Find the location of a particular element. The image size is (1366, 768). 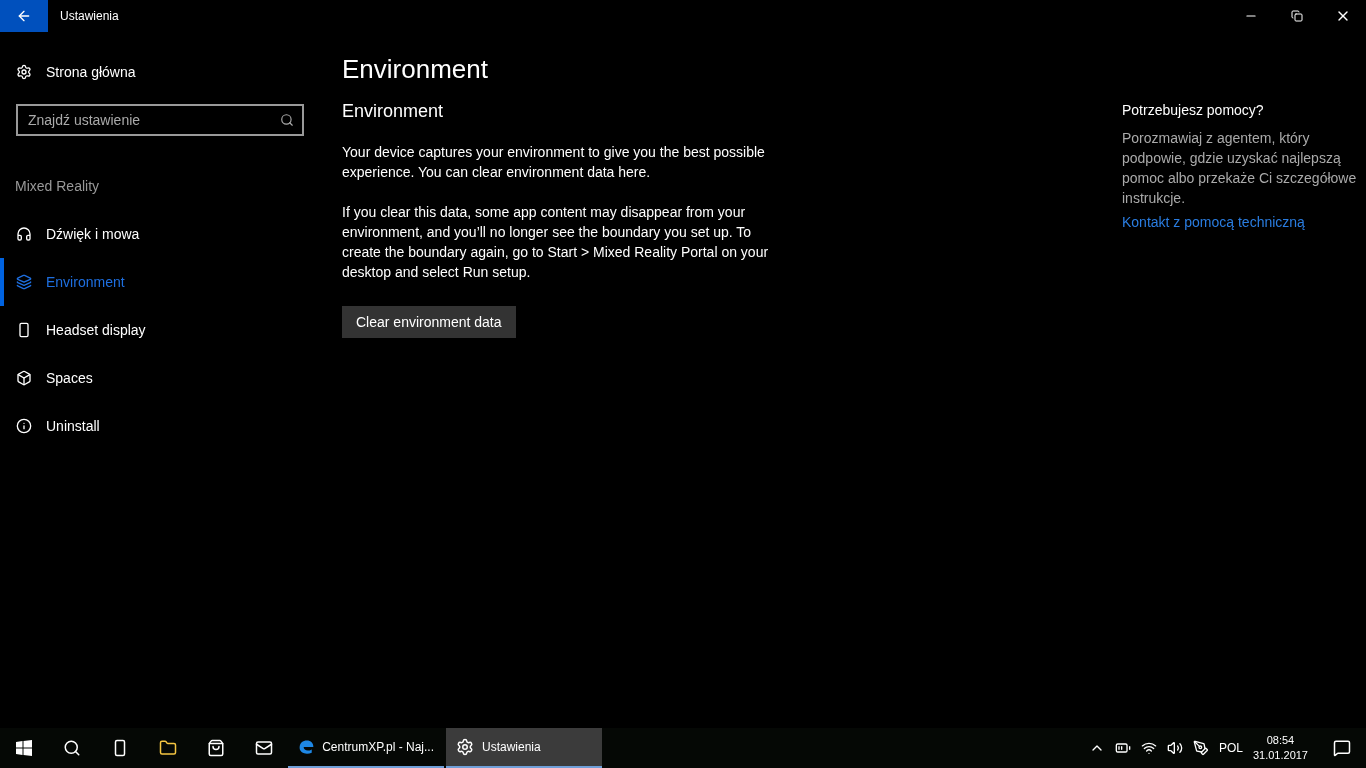

sidebar-item: Environment is located at coordinates (160, 282).